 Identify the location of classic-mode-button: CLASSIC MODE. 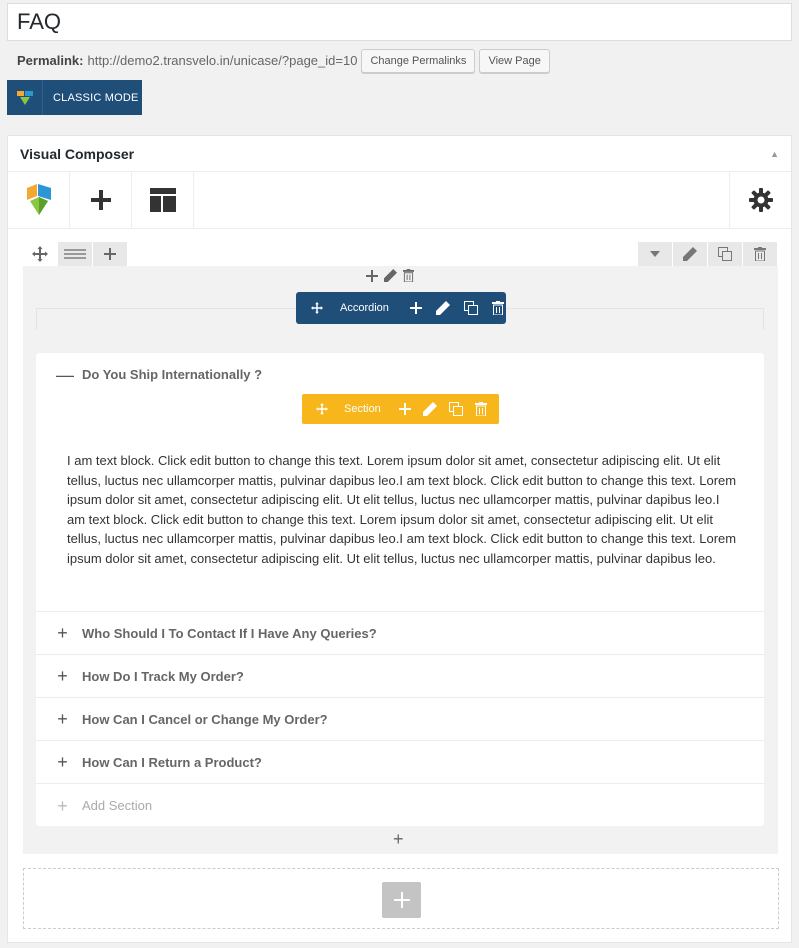
(74, 97).